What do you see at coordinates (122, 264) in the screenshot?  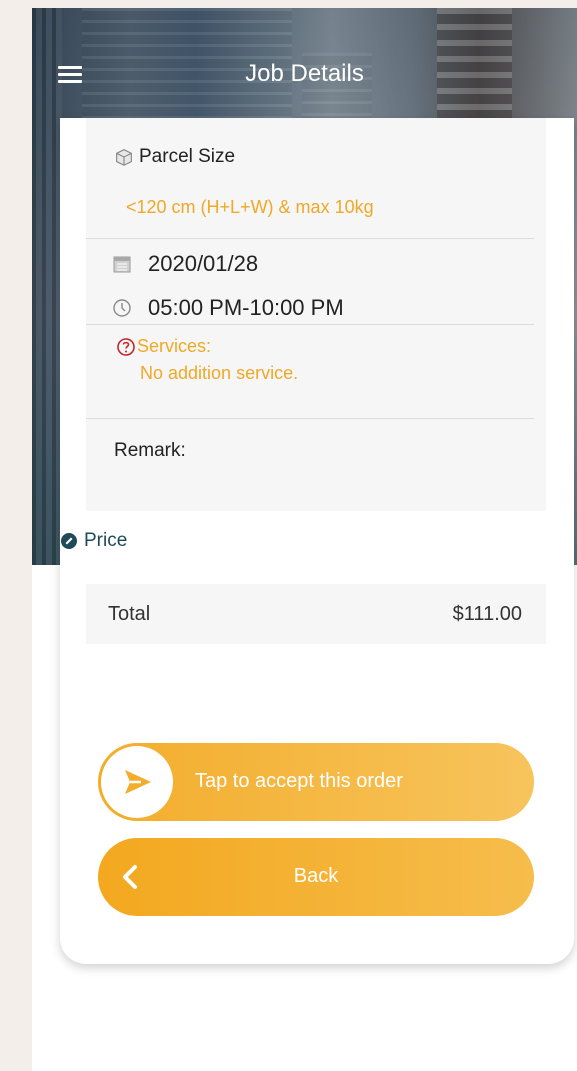 I see `calendar-icon` at bounding box center [122, 264].